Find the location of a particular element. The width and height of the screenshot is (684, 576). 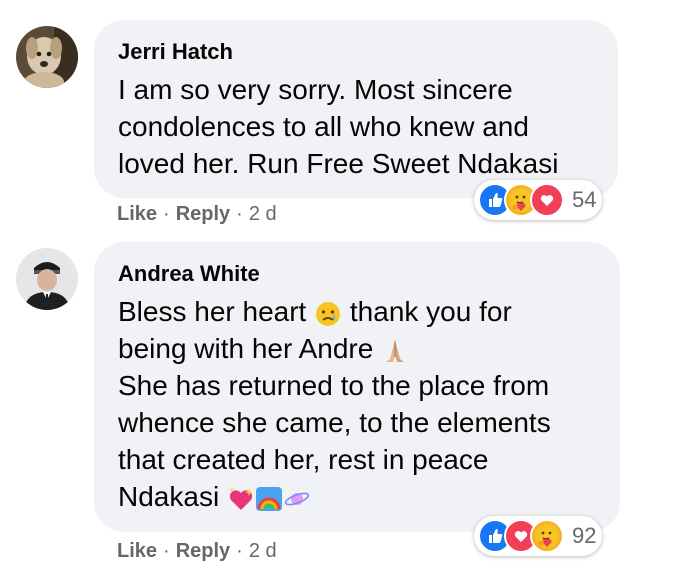

reaction-count: 92 is located at coordinates (584, 535).